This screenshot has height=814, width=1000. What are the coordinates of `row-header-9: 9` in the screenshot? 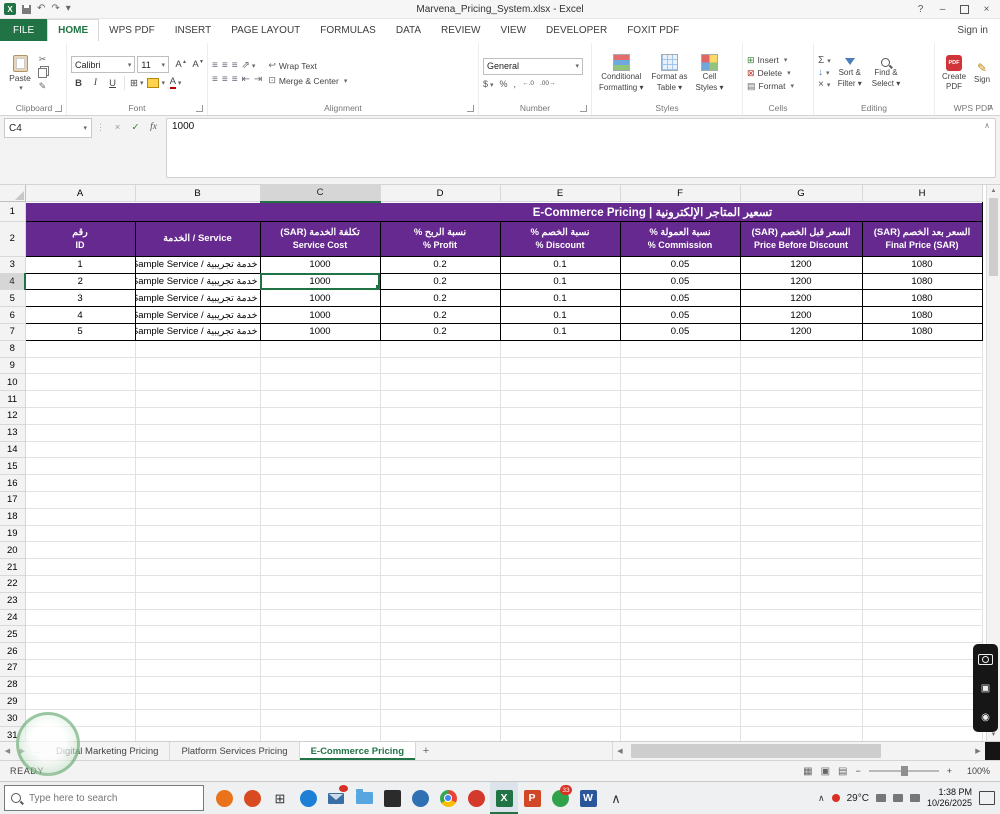 It's located at (13, 365).